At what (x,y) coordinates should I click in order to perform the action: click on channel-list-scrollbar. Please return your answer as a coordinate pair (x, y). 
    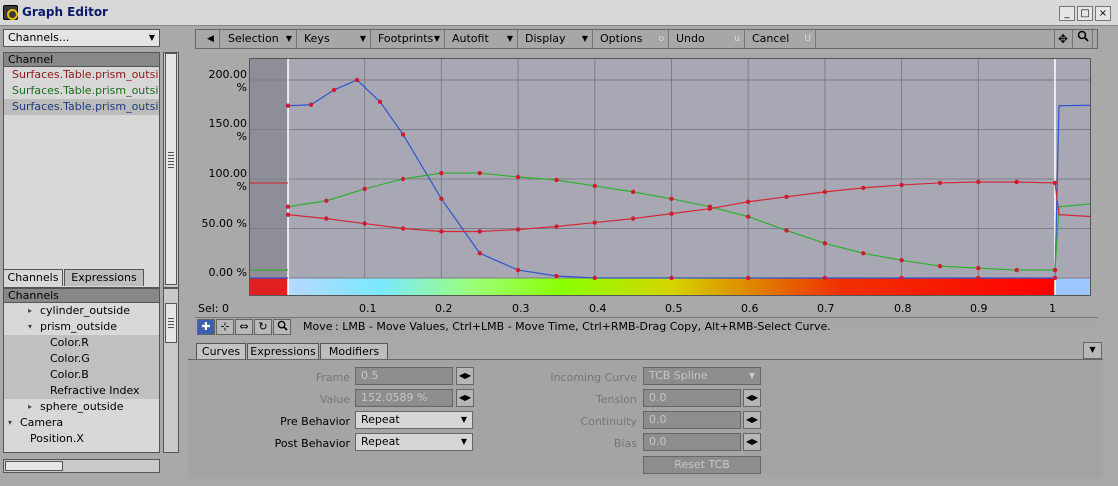
    Looking at the image, I should click on (171, 170).